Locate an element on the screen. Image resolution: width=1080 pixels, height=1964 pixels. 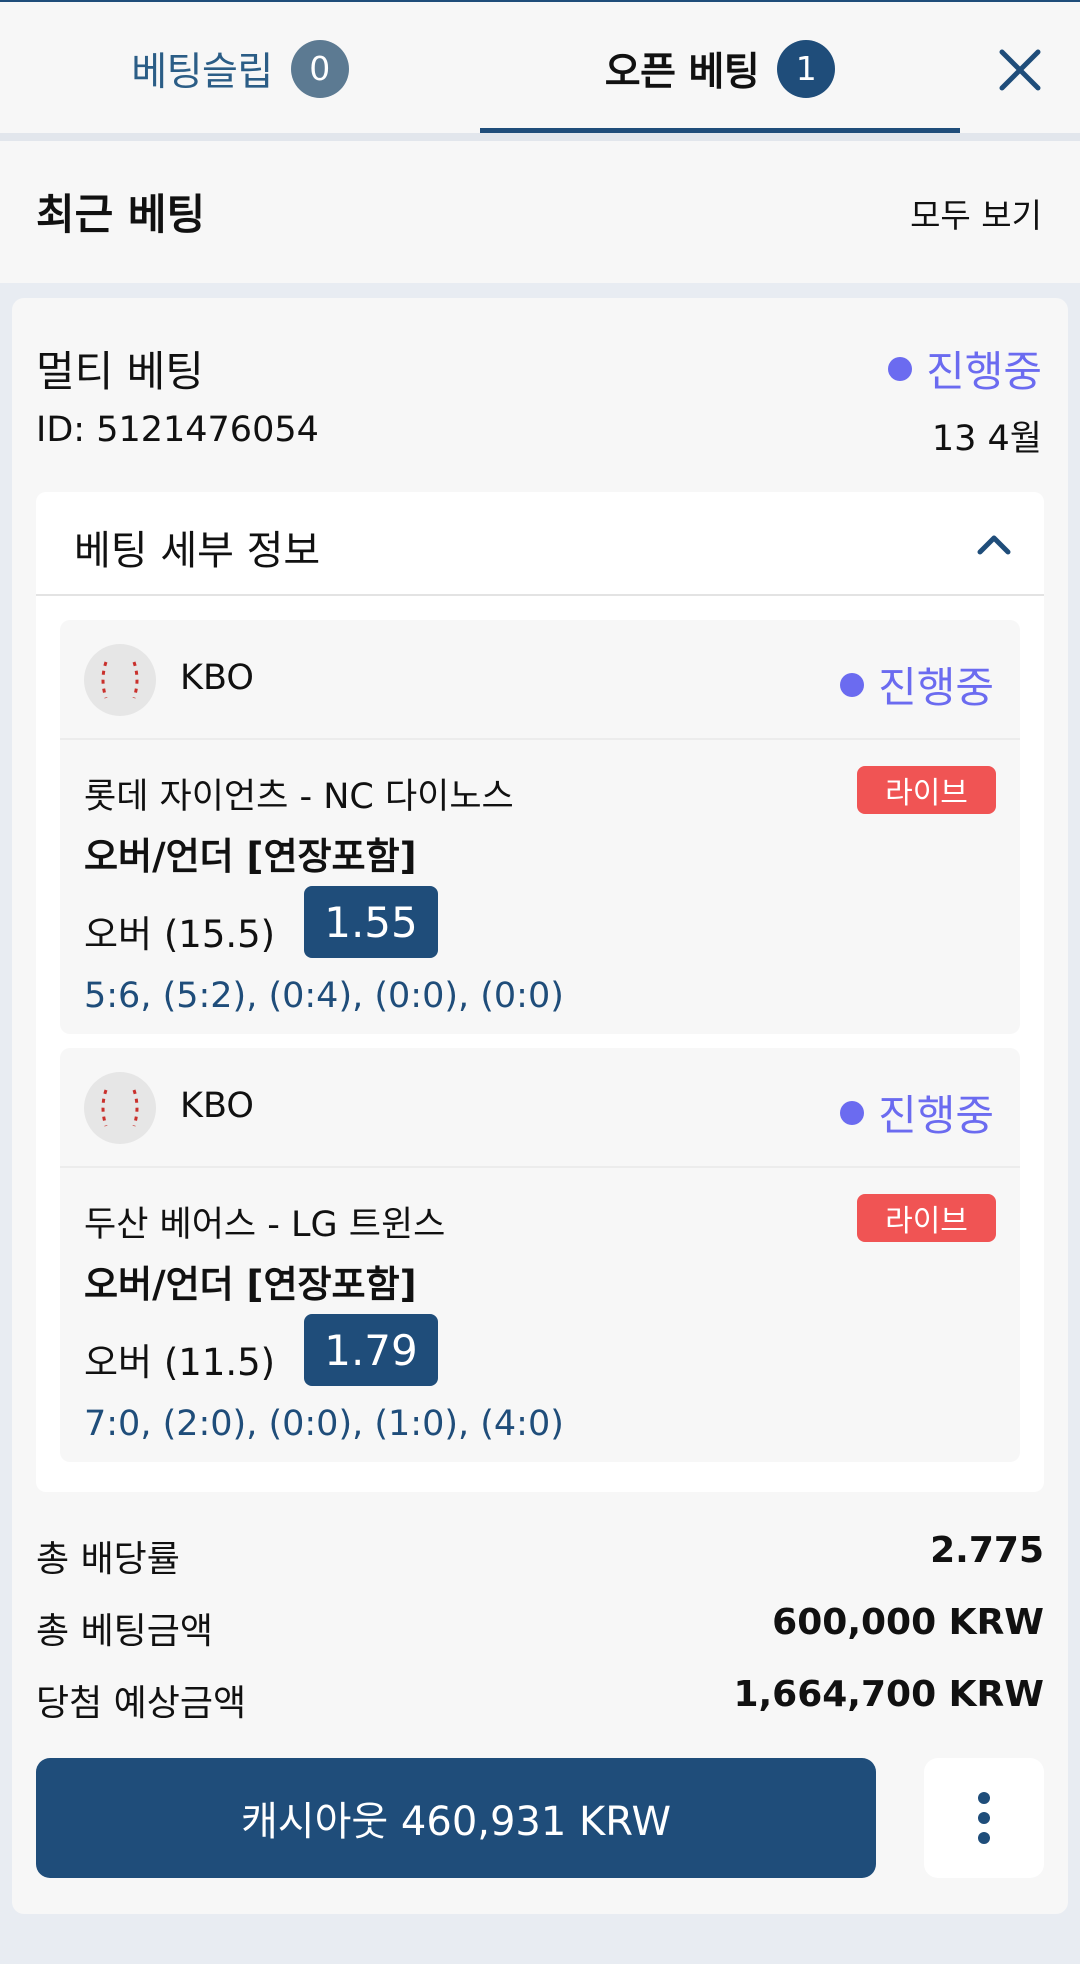
close-icon is located at coordinates (1020, 70).